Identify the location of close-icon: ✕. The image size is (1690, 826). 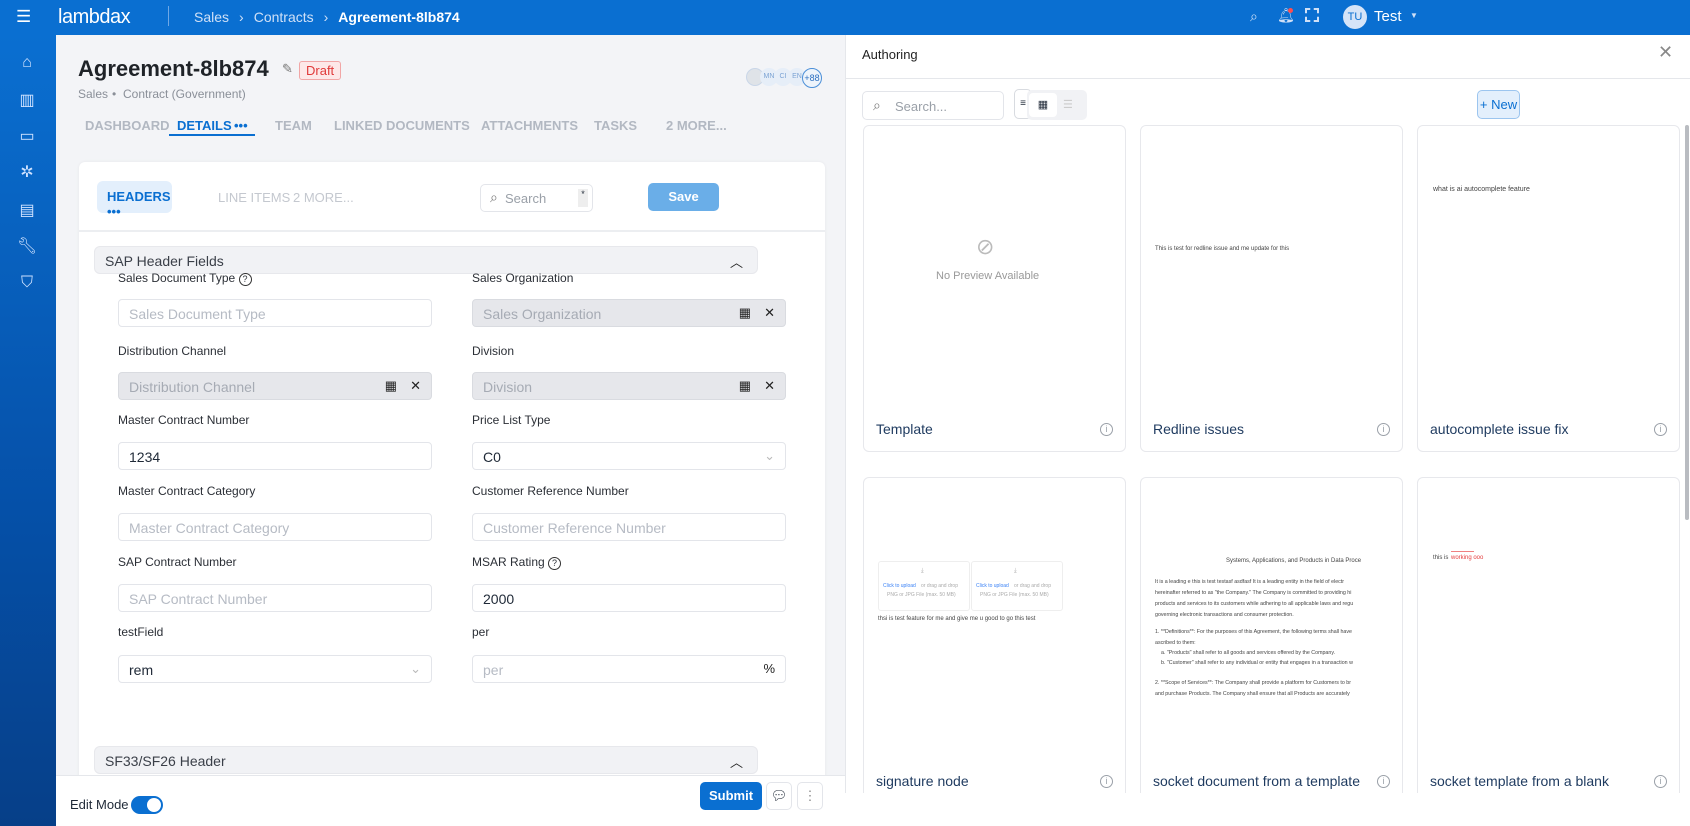
(1665, 52).